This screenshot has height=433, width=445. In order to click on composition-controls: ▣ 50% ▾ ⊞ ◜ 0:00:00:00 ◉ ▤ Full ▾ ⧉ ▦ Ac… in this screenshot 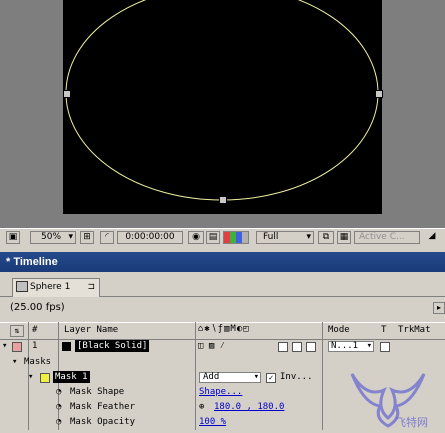, I will do `click(222, 237)`.